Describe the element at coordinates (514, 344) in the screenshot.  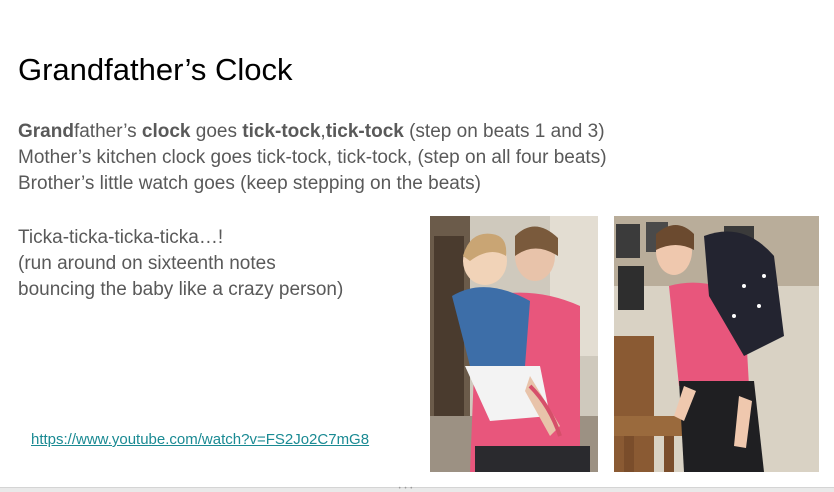
I see `photo-holding-toddler` at that location.